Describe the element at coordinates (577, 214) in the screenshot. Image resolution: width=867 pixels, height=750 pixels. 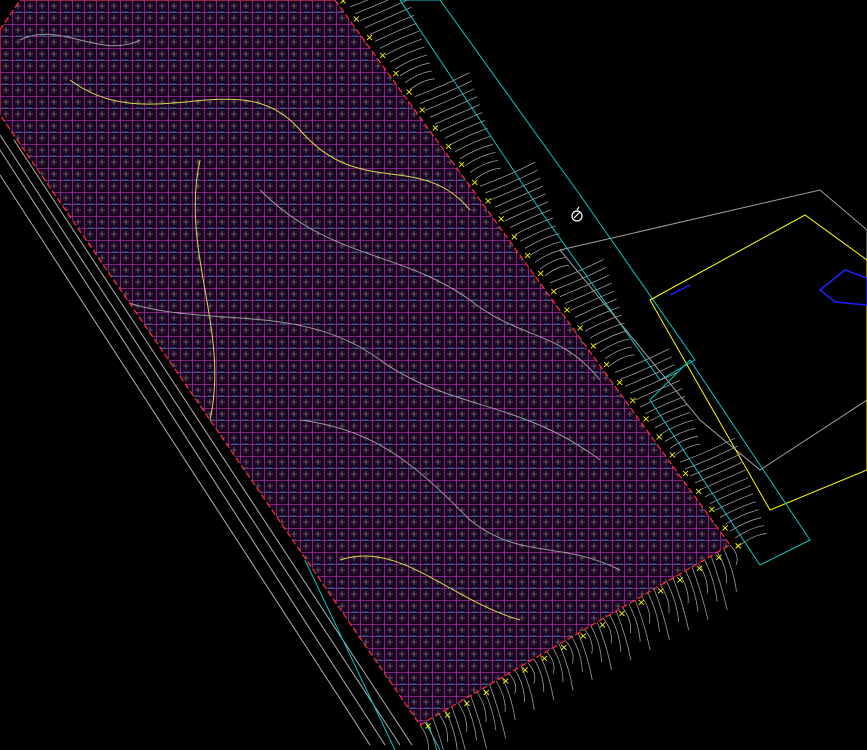
I see `survey-point-icon` at that location.